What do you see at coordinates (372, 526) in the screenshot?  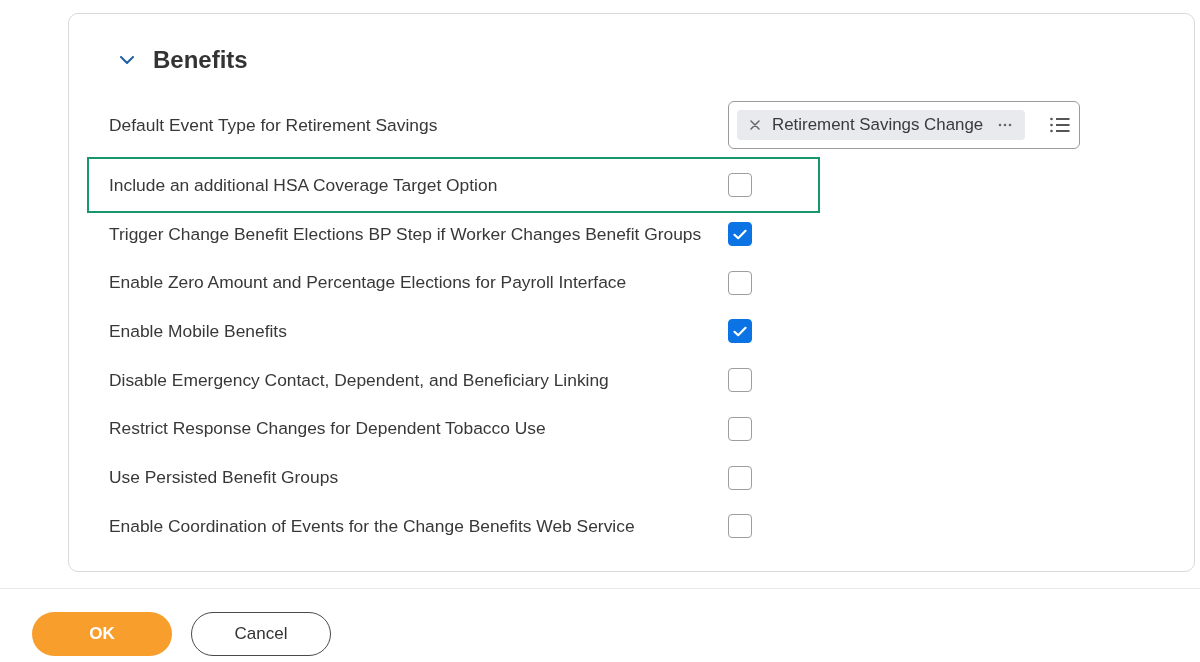 I see `field-label: Enable Coordination of Events for the Change Benefits Web Service` at bounding box center [372, 526].